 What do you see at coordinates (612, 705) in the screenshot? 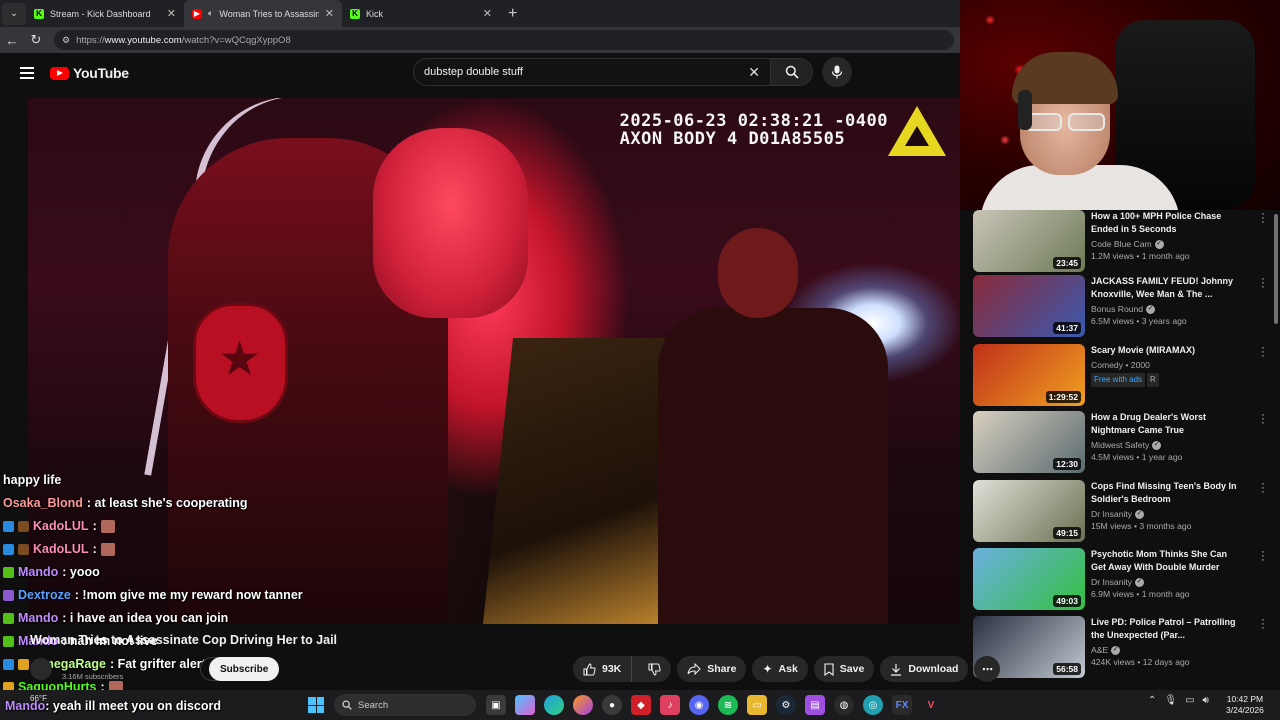
I see `obs-icon: ●` at bounding box center [612, 705].